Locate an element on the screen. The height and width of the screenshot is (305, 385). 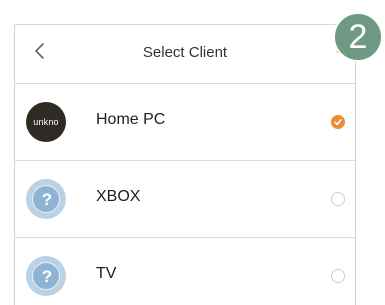
client-name: Home PC is located at coordinates (131, 119).